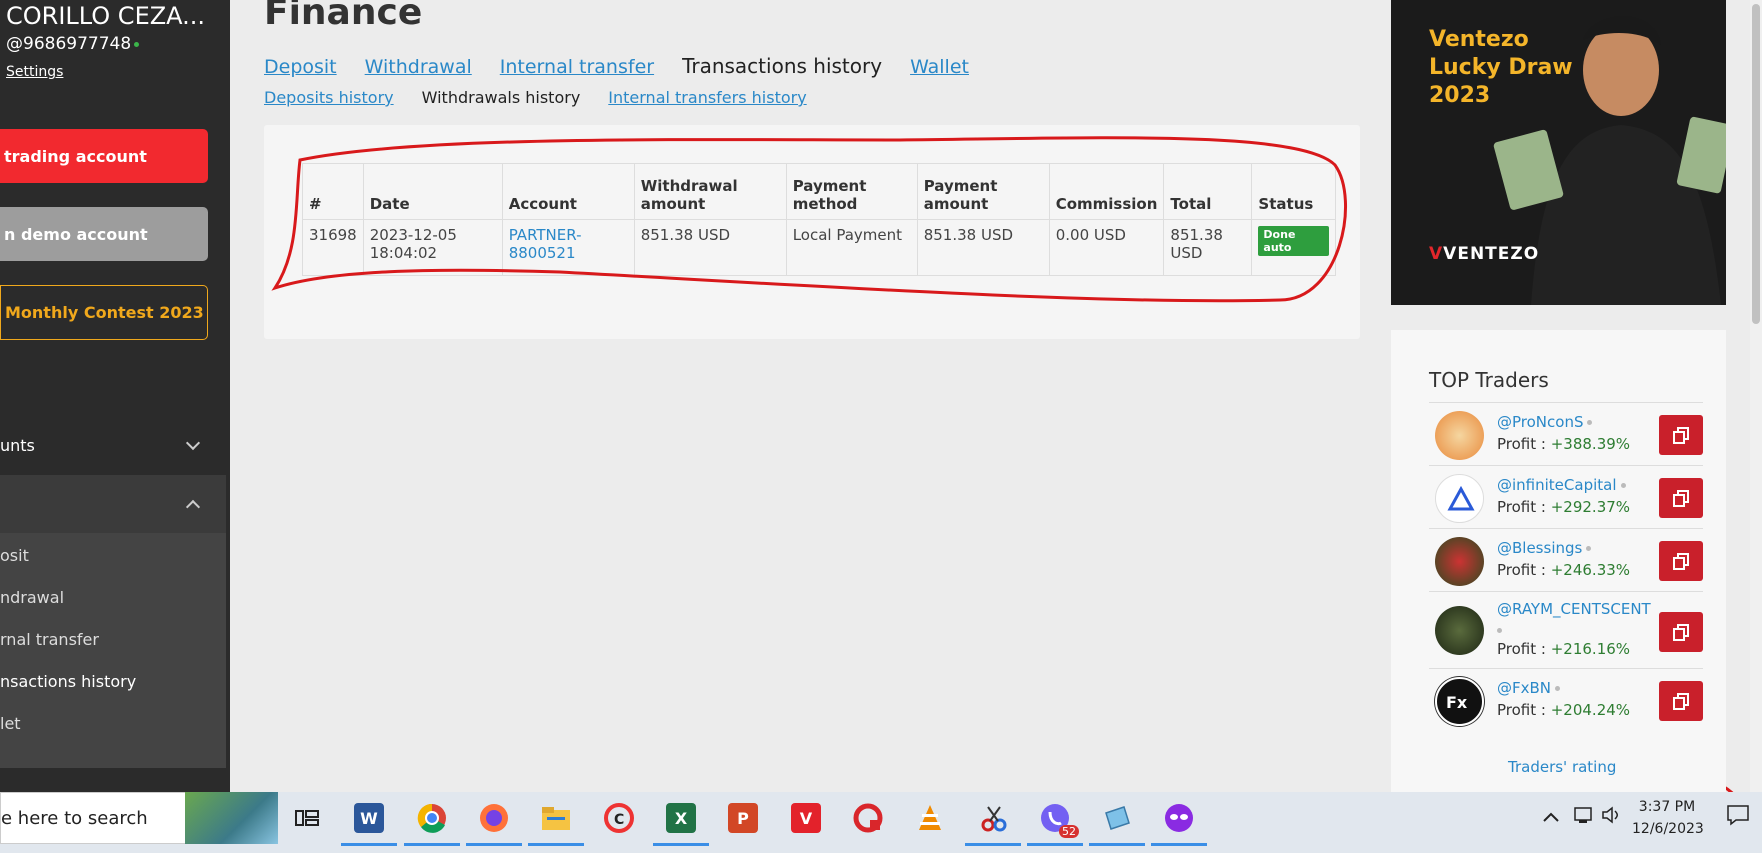  Describe the element at coordinates (1558, 152) in the screenshot. I see `ad-banner: Ventezo Lucky Draw 2023 VVENTEZO` at that location.